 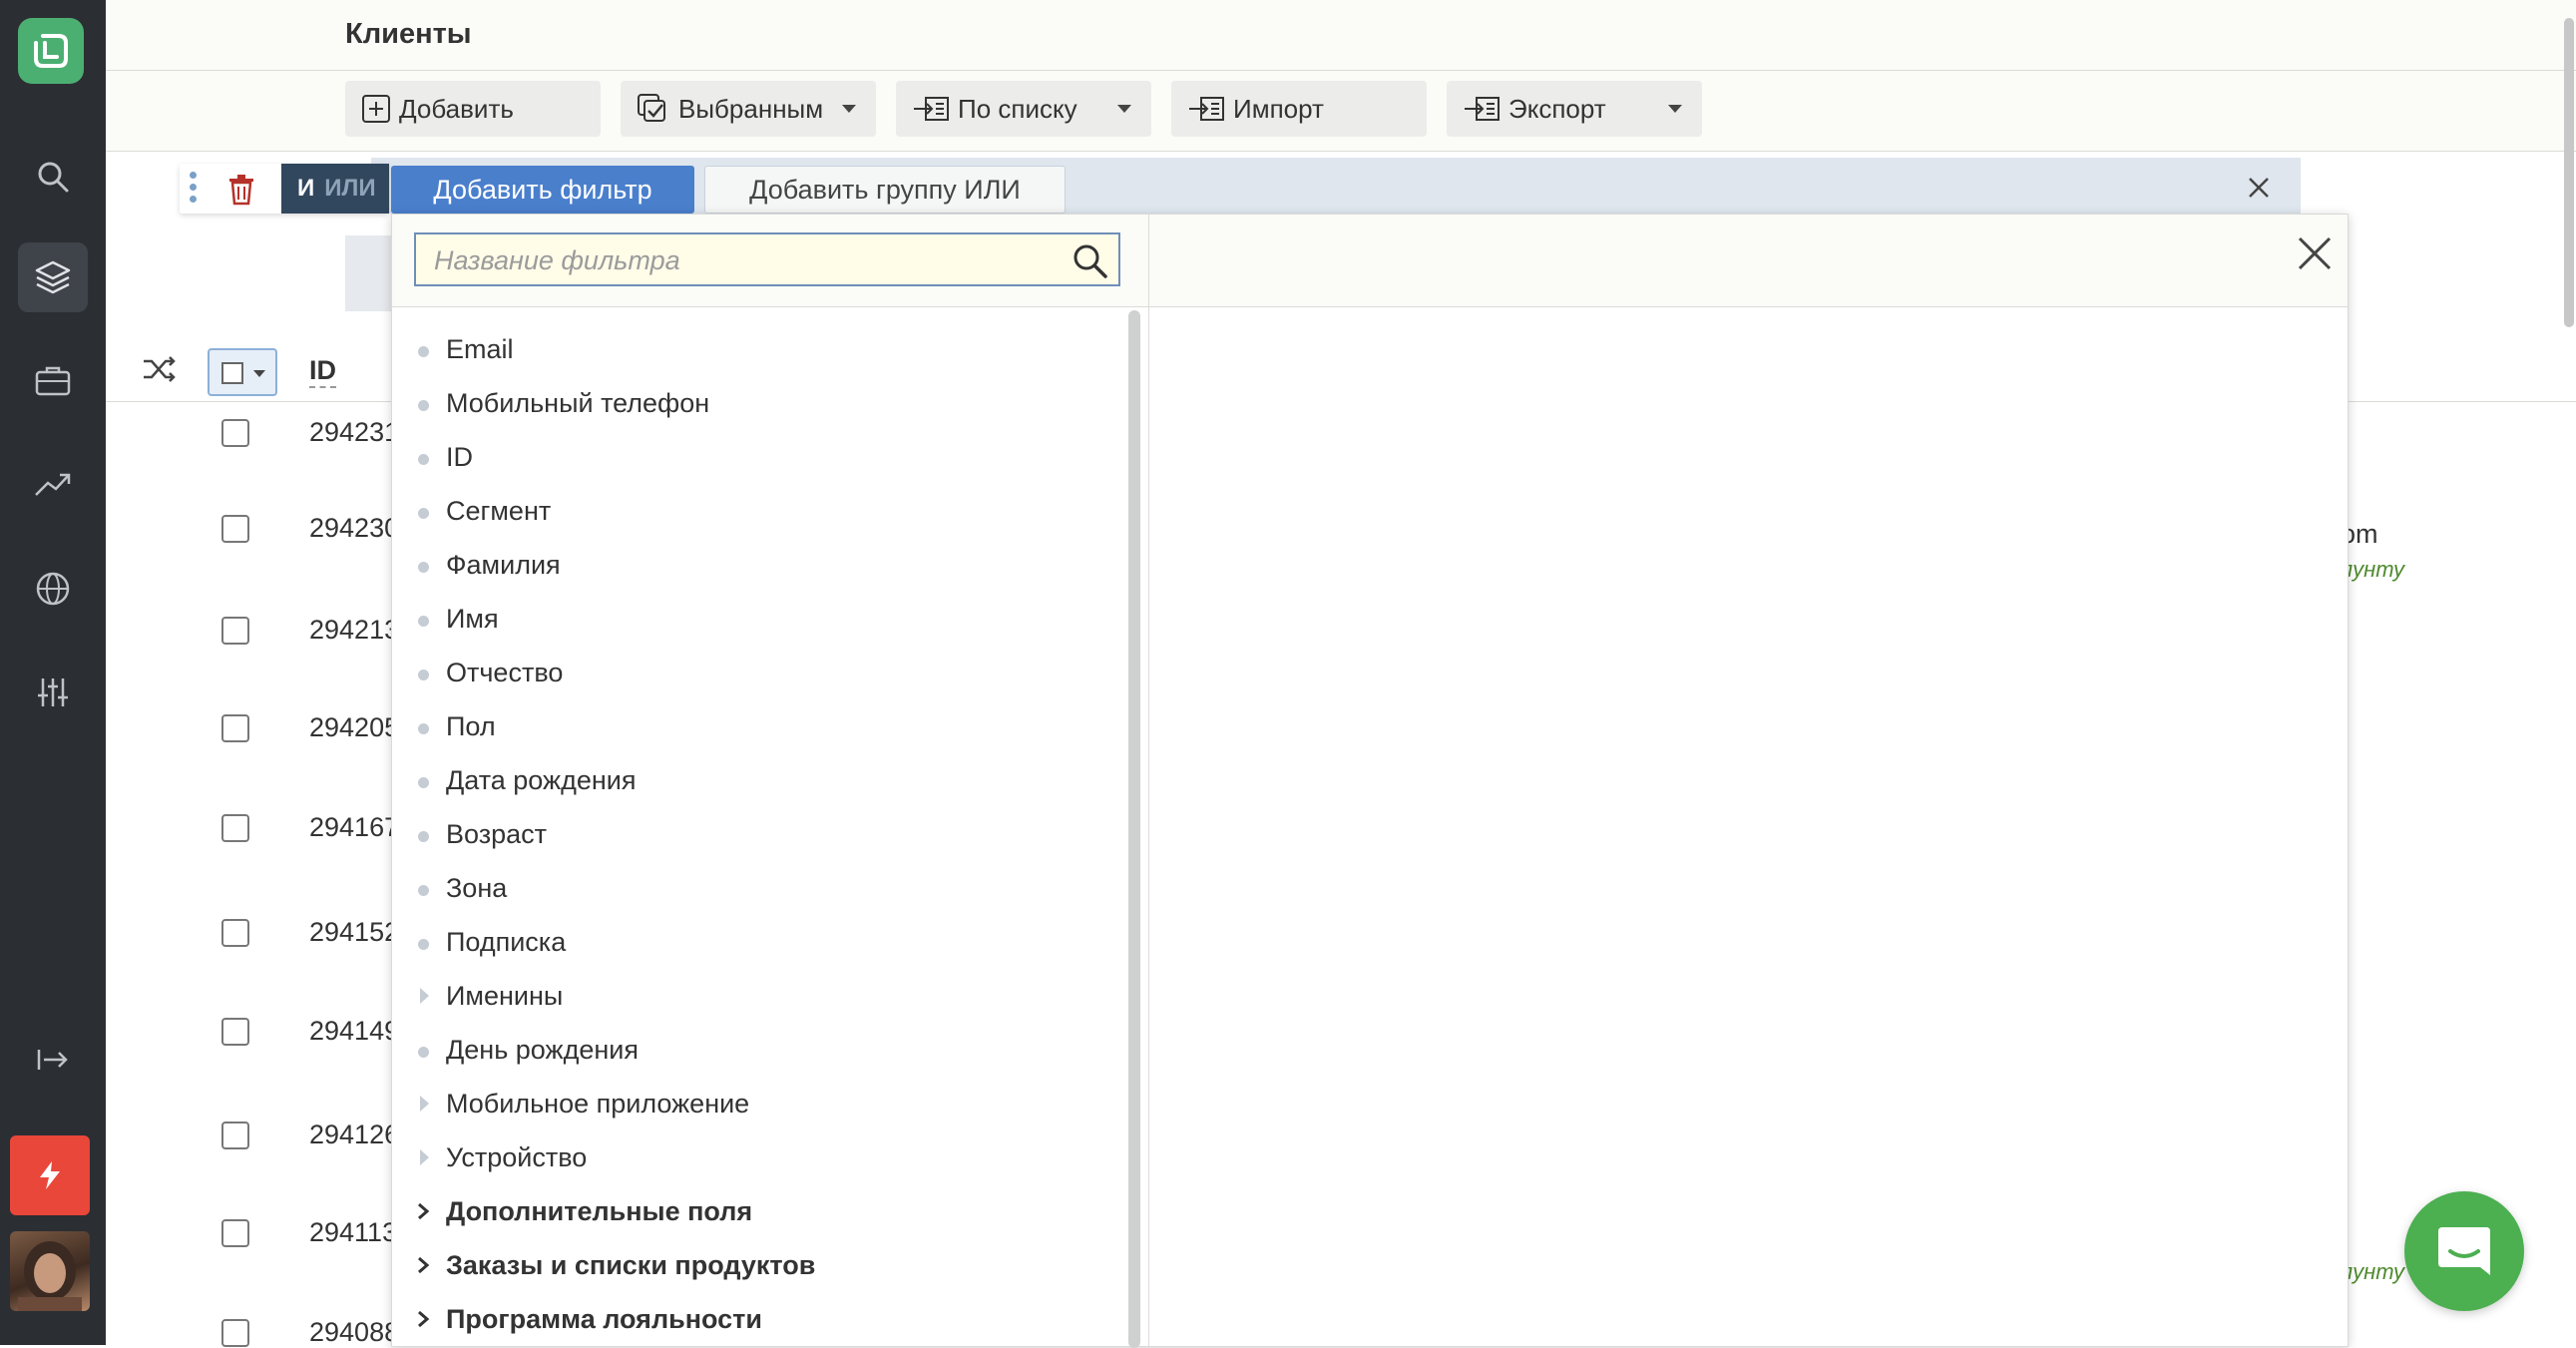 I want to click on add-filter-button: Добавить фильтр, so click(x=542, y=190).